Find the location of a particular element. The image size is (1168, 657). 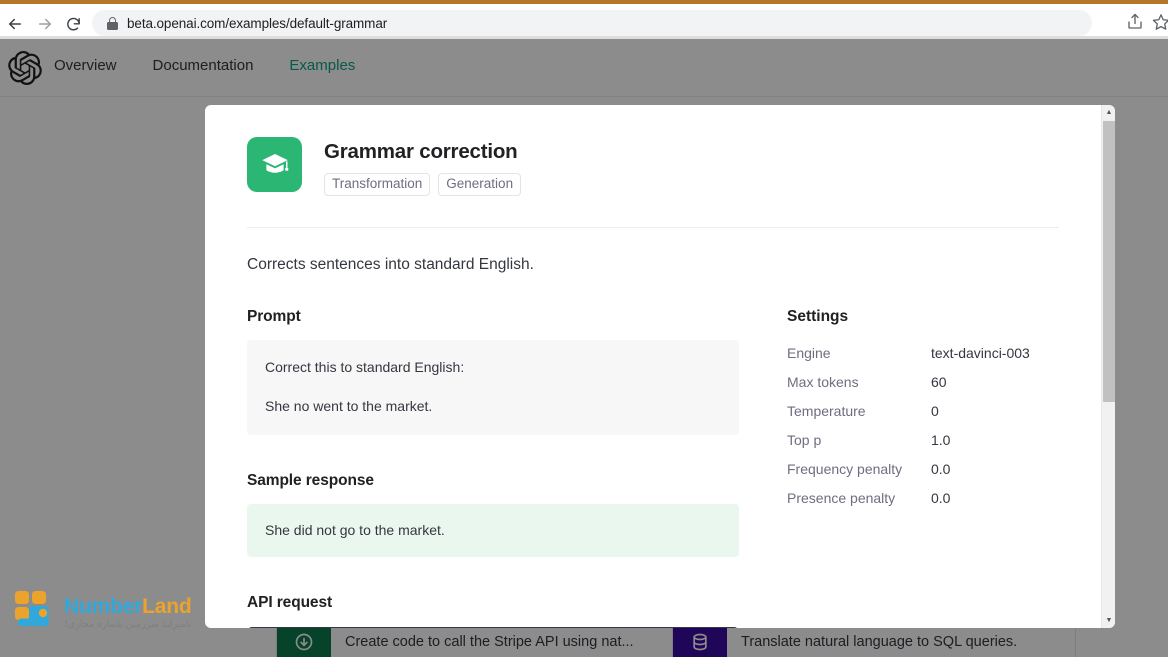

settings-section-title: Settings is located at coordinates (818, 317).